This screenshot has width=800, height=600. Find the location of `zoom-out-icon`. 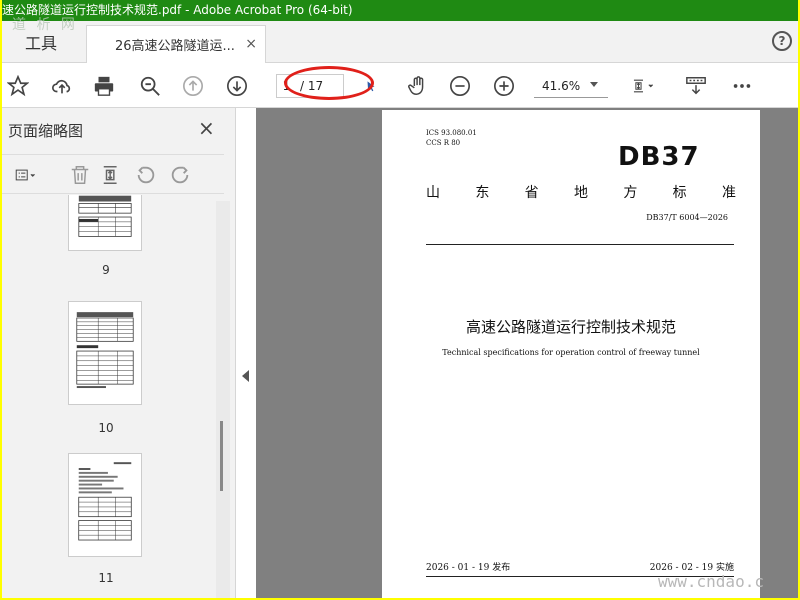

zoom-out-icon is located at coordinates (460, 86).